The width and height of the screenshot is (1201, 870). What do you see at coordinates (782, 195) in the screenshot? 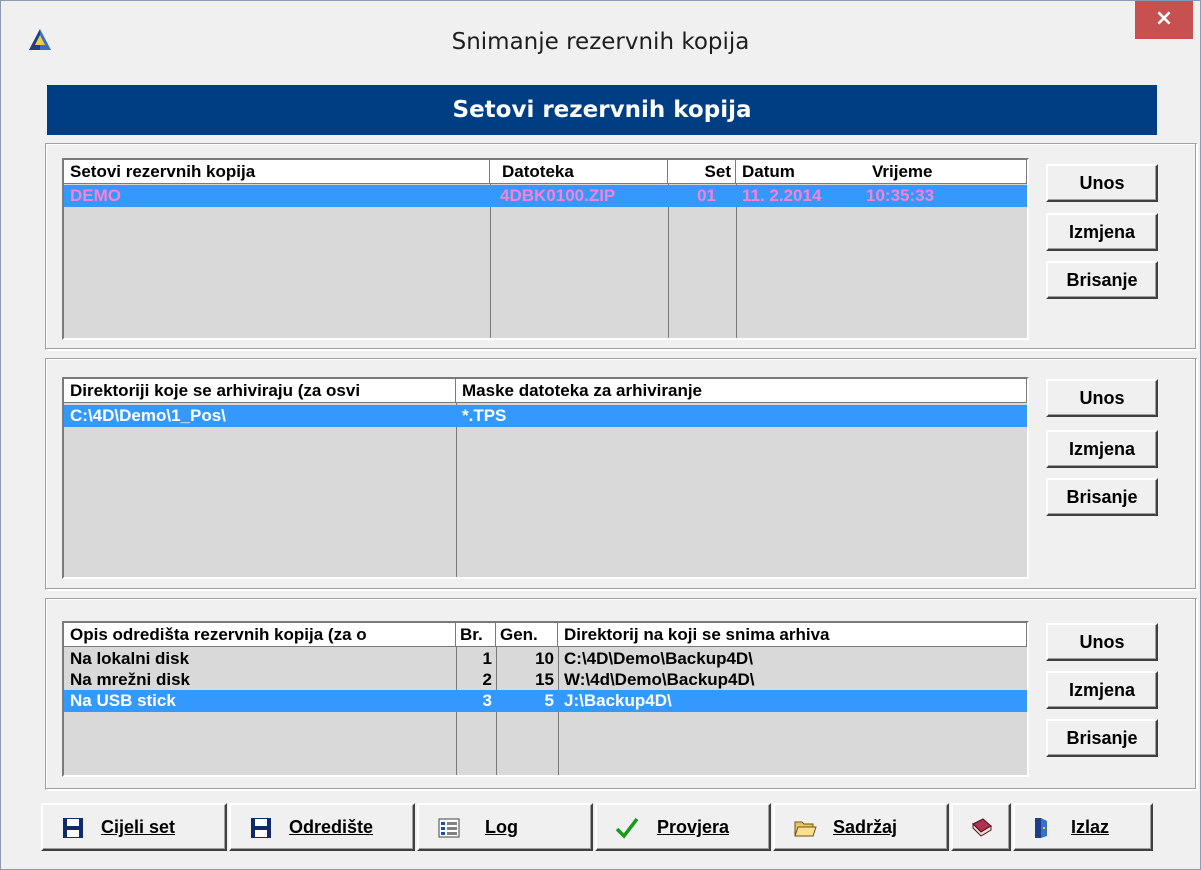
I see `set-date: 11. 2.2014` at bounding box center [782, 195].